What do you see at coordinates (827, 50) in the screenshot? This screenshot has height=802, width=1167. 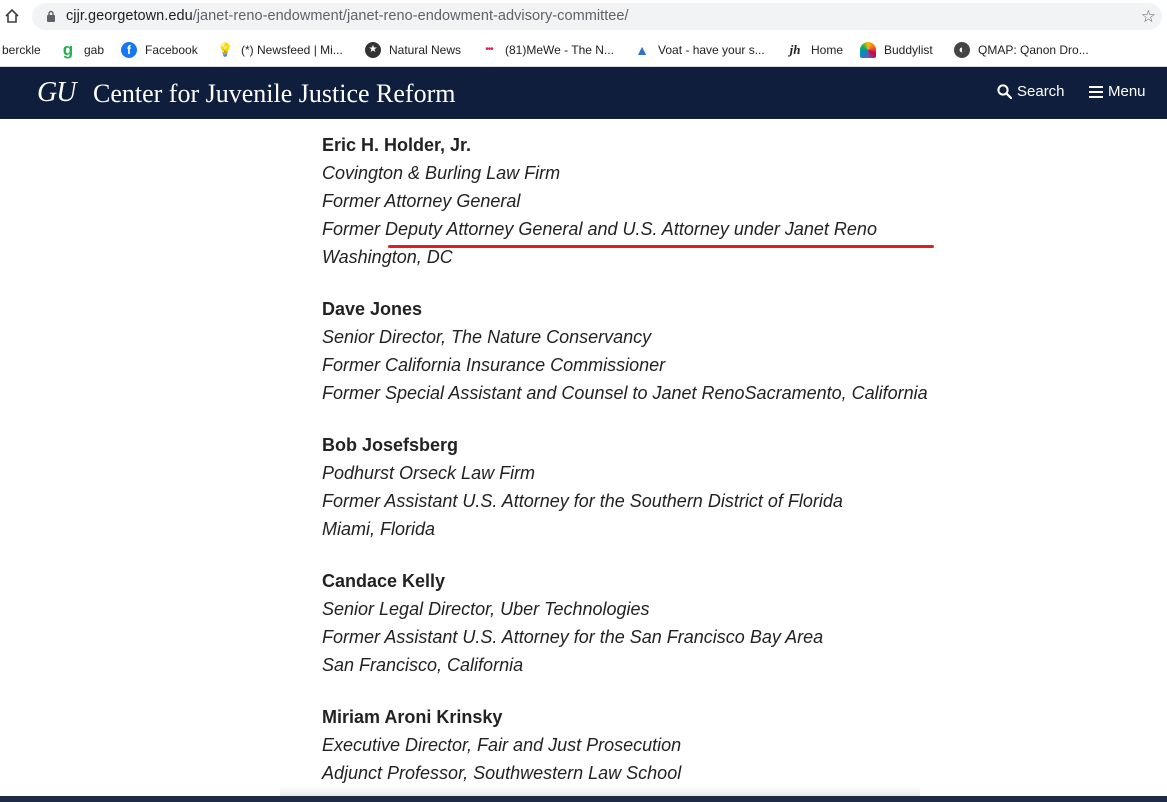 I see `bookmark-label: Home` at bounding box center [827, 50].